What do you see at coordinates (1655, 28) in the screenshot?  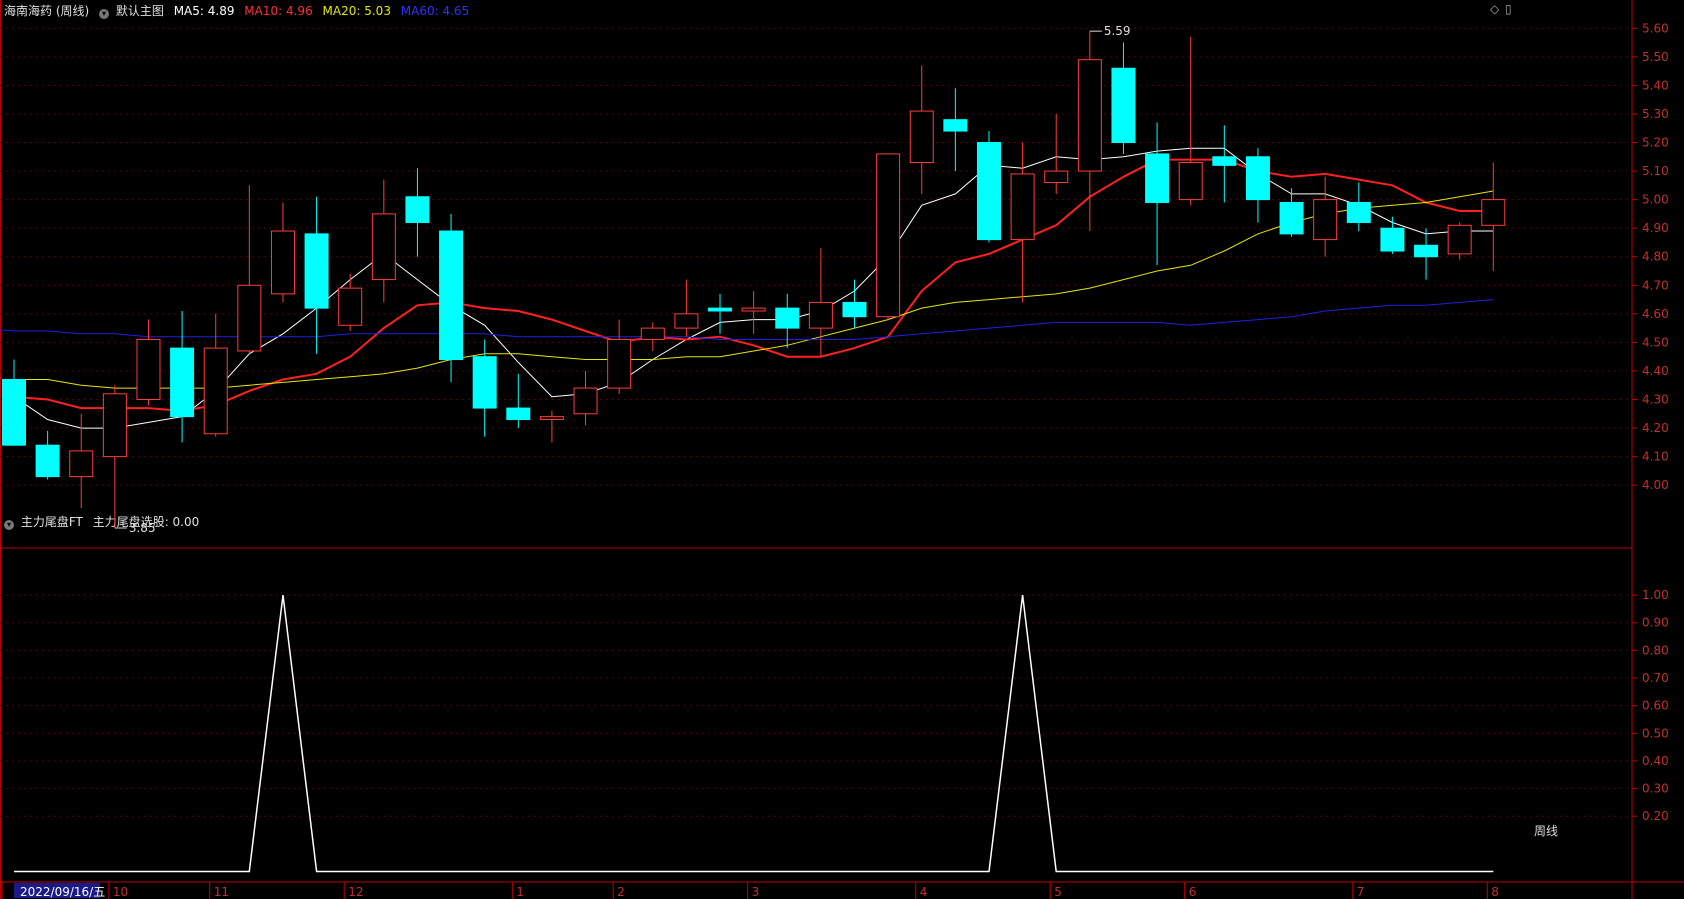 I see `price-tick-label: 5.60` at bounding box center [1655, 28].